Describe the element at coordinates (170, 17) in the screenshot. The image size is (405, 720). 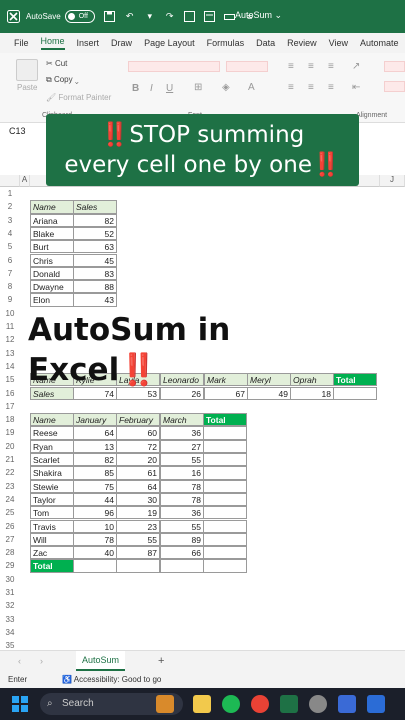
I see `redo-icon: ↷` at that location.